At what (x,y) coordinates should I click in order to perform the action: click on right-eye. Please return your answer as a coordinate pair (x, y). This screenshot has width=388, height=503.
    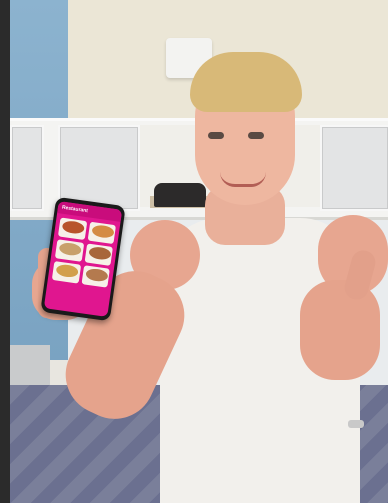
    Looking at the image, I should click on (256, 135).